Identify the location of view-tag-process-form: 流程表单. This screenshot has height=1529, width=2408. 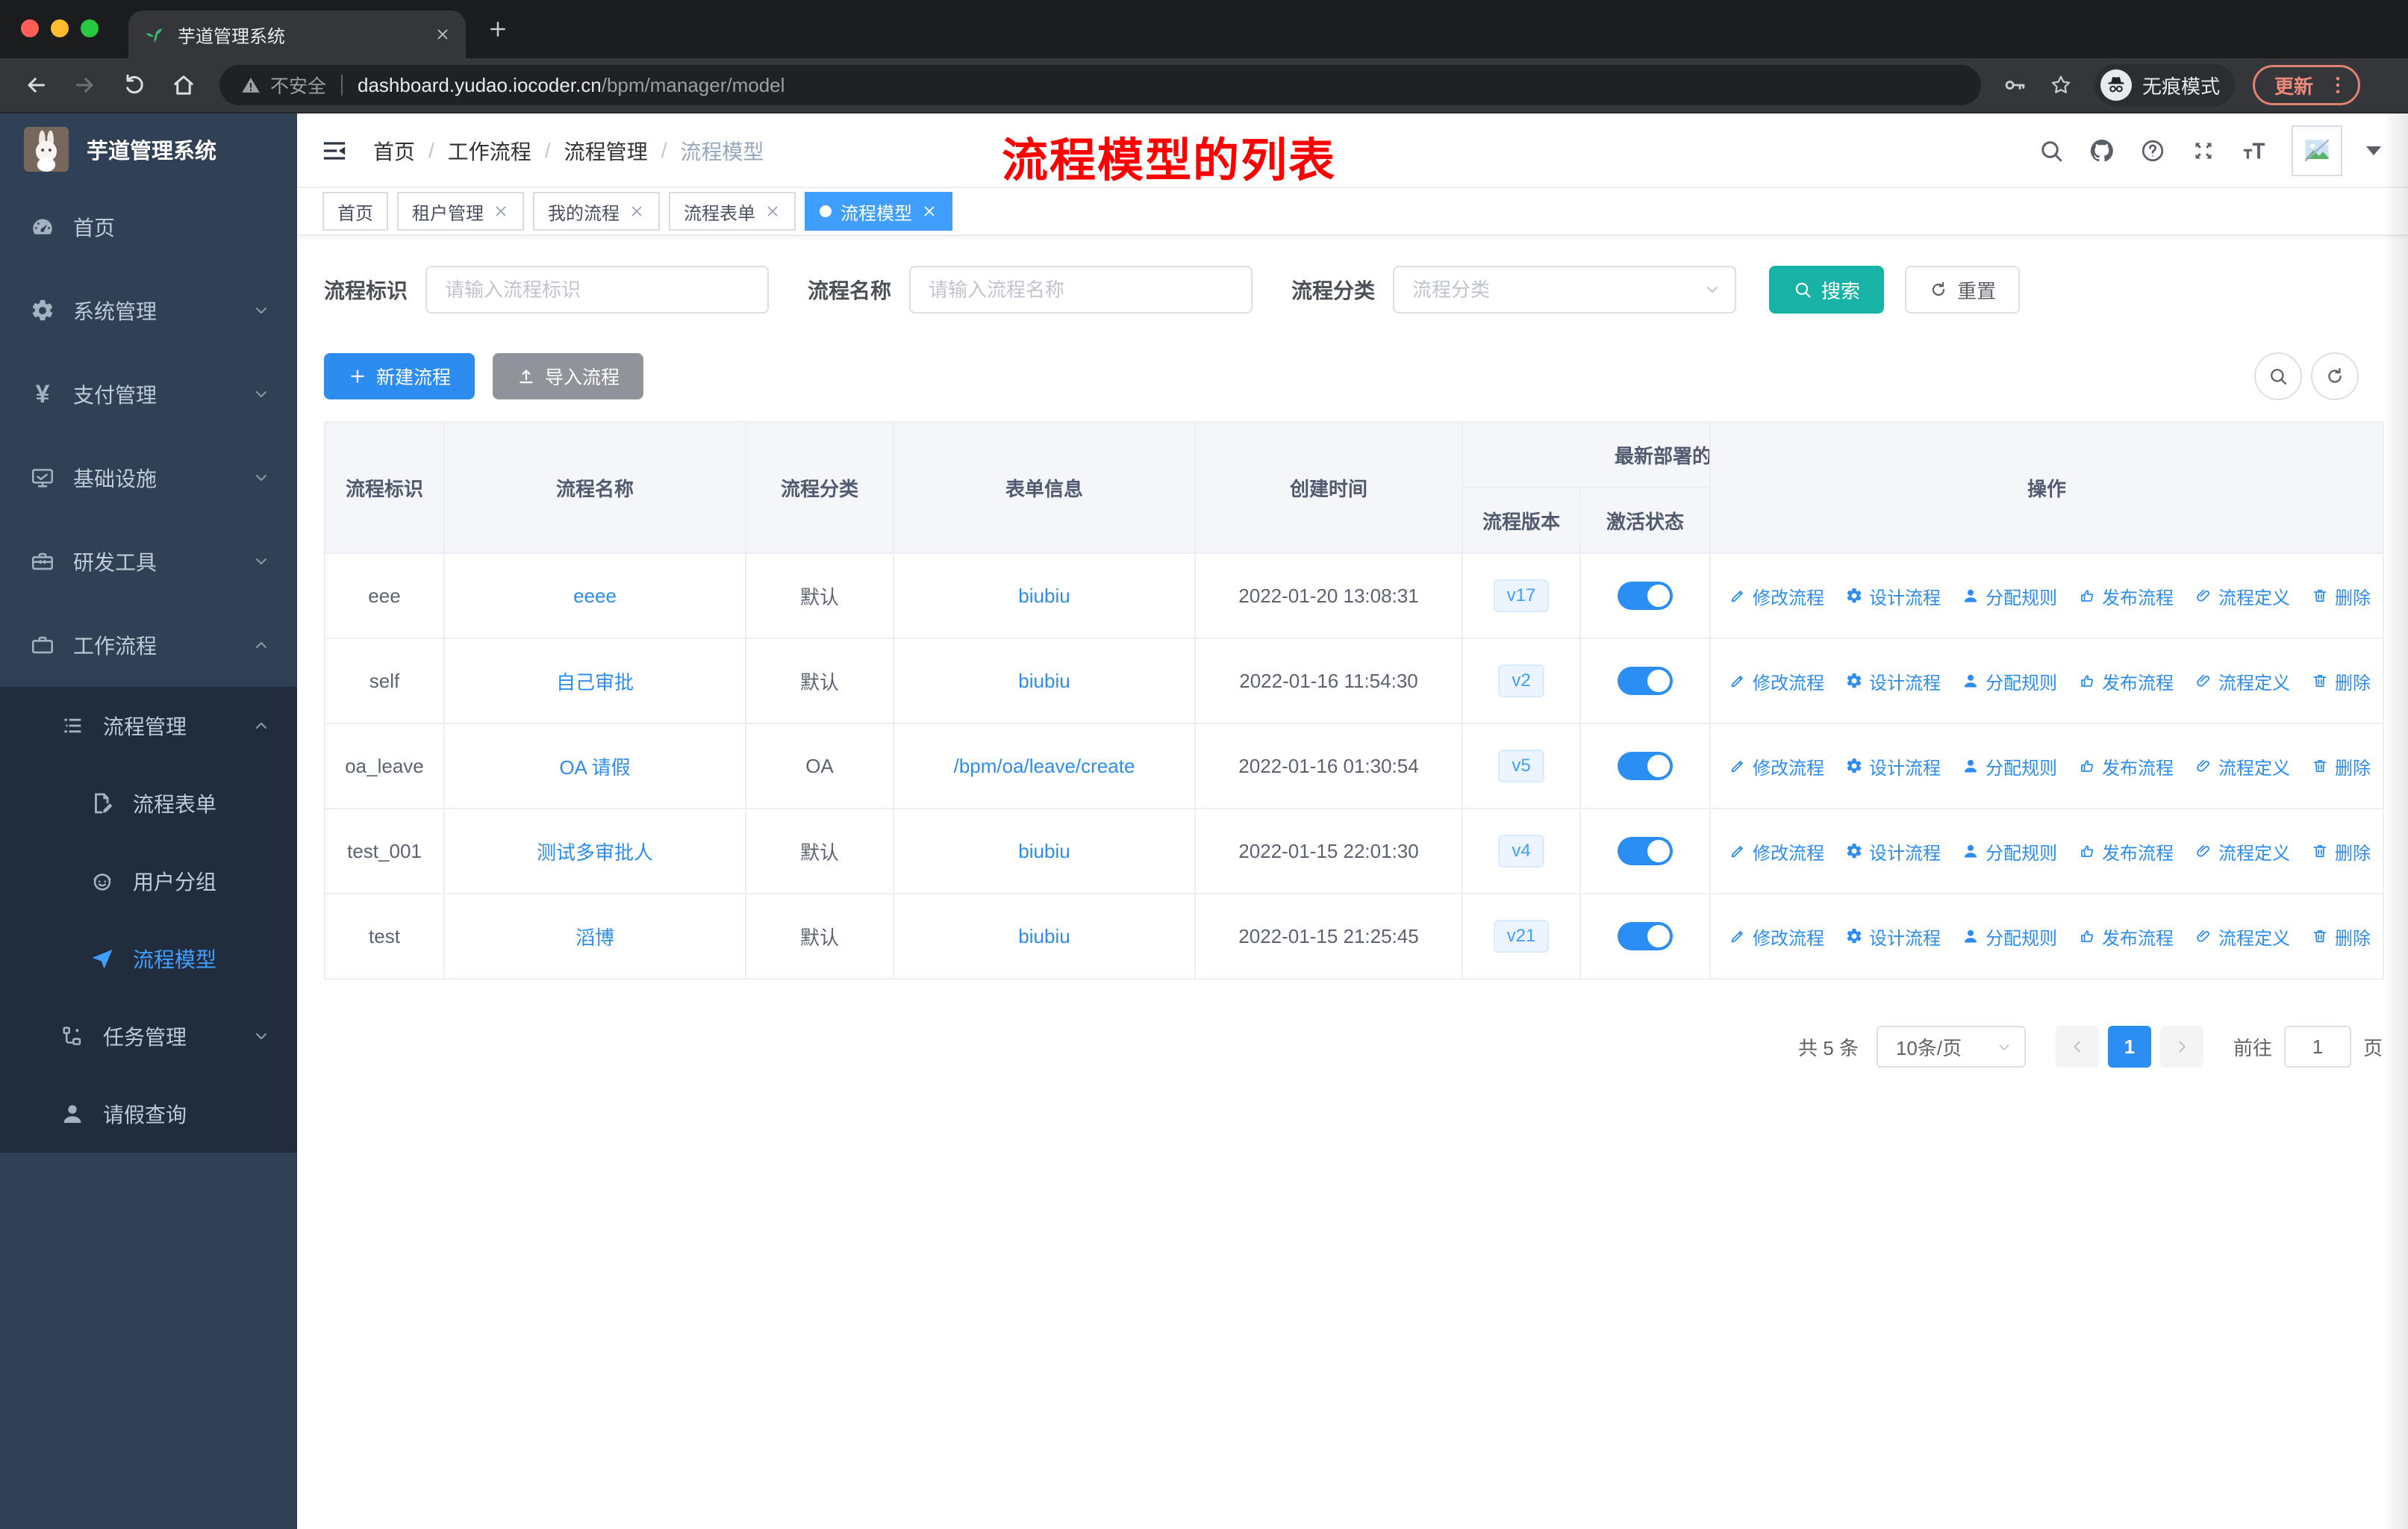
(732, 211).